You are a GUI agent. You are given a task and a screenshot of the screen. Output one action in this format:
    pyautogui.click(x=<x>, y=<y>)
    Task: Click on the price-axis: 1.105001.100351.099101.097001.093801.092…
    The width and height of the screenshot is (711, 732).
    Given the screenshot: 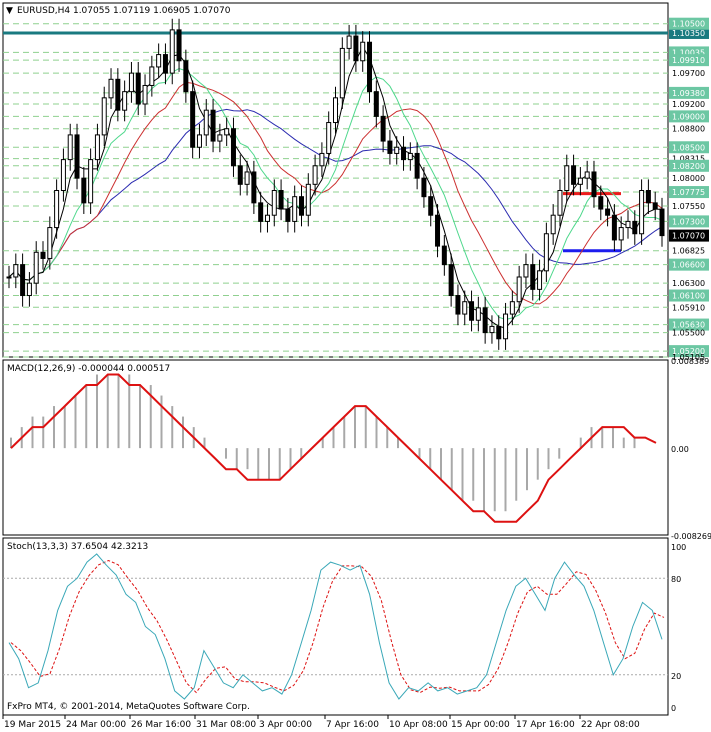 What is the action you would take?
    pyautogui.click(x=689, y=189)
    